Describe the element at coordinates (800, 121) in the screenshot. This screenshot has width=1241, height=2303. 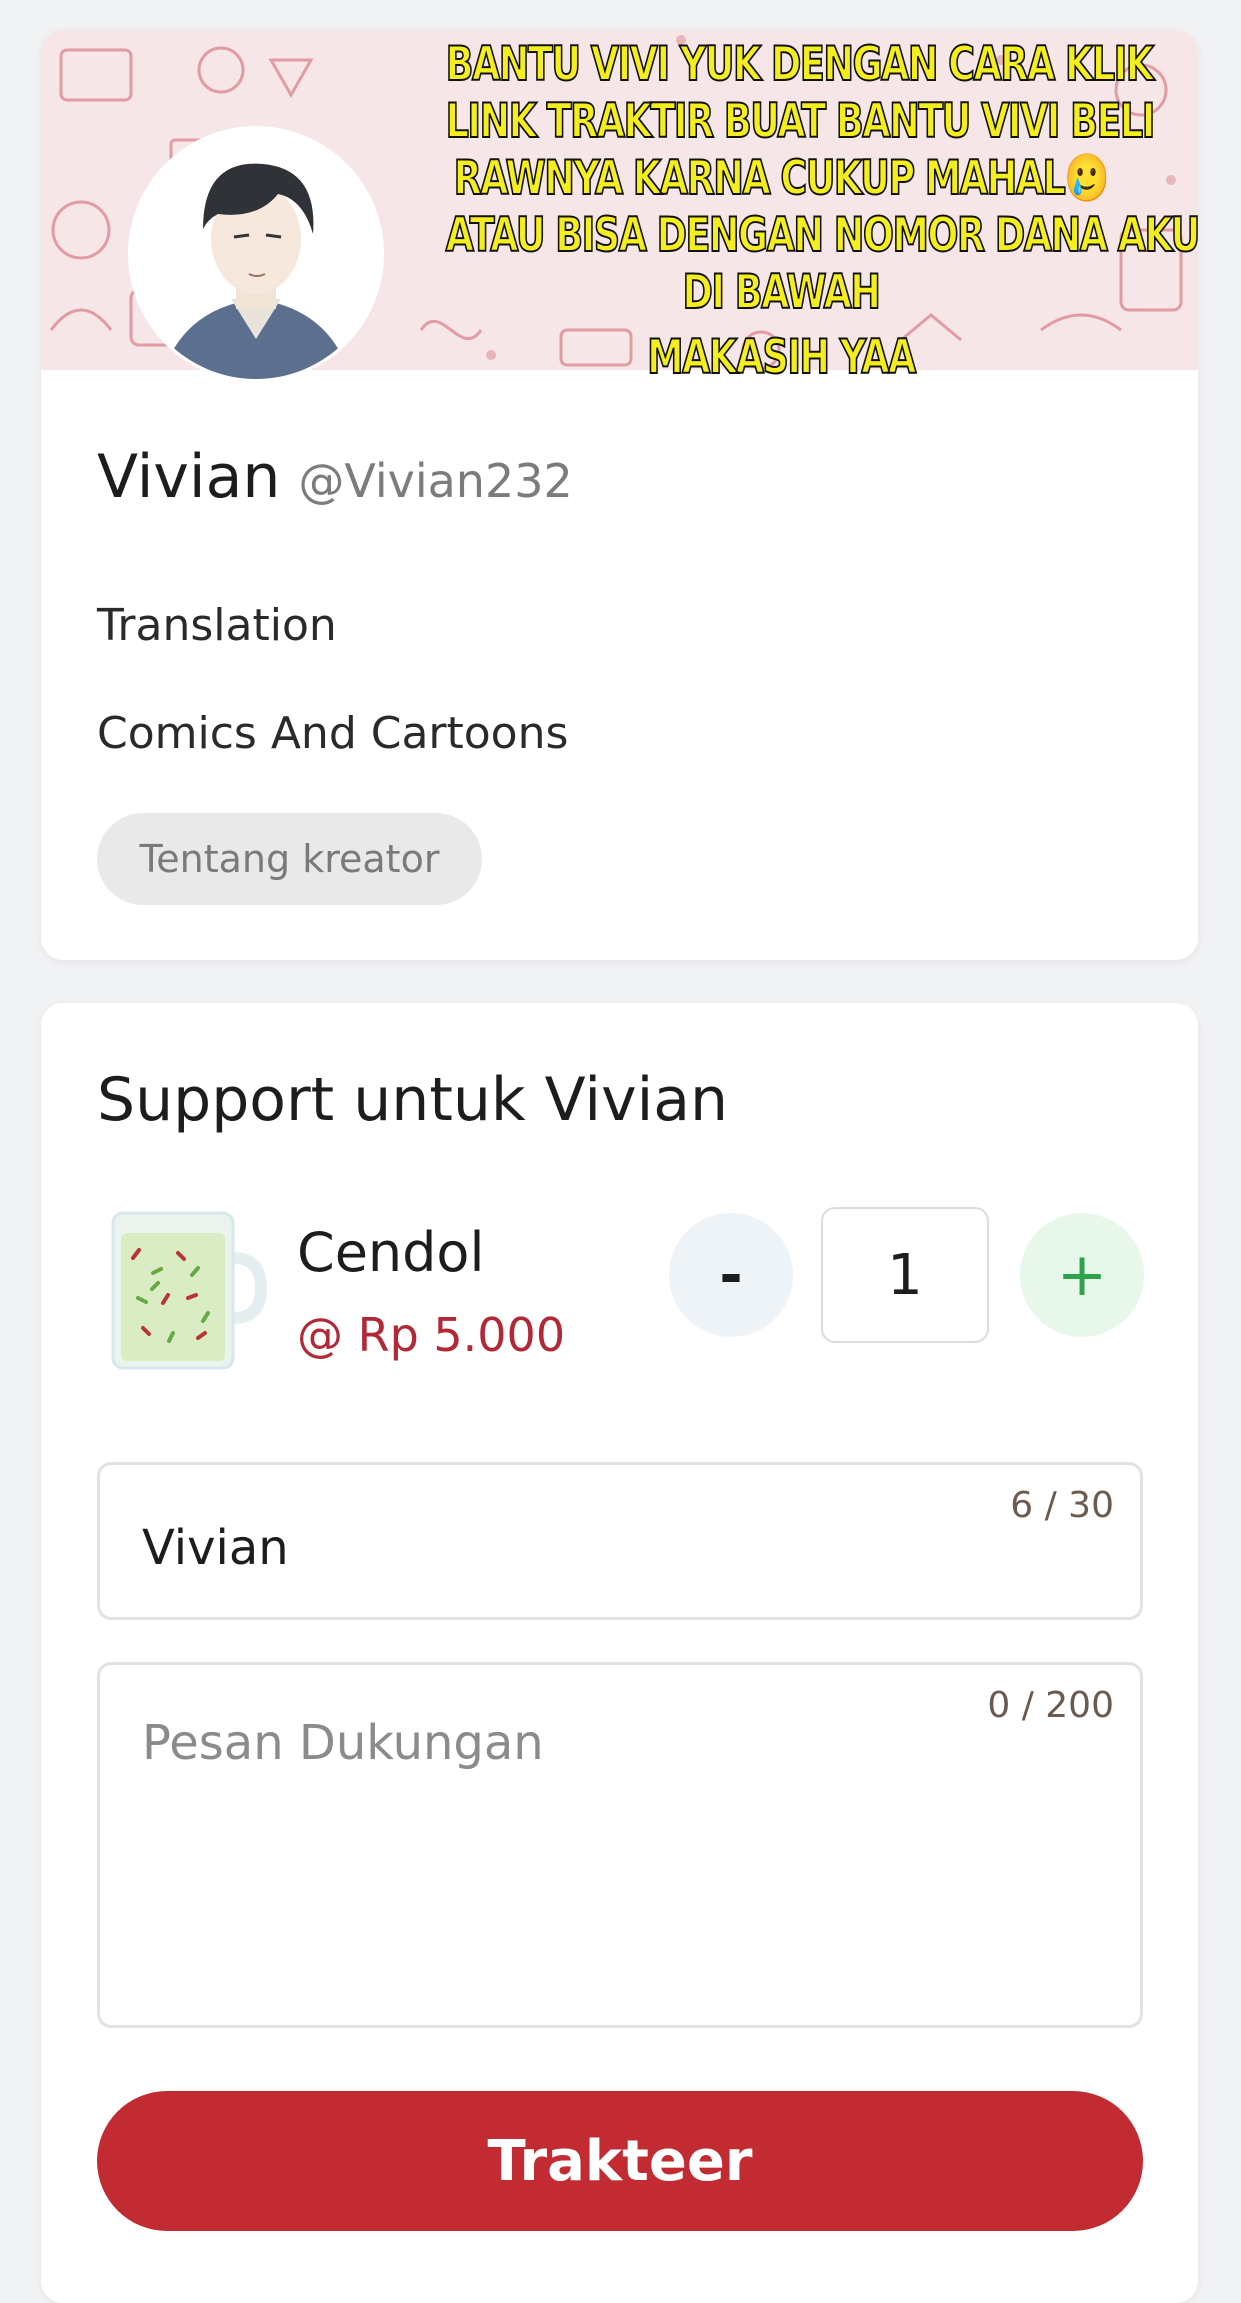
I see `banner-line: LINK TRAKTIR BUAT BANTU VIVI BELI` at that location.